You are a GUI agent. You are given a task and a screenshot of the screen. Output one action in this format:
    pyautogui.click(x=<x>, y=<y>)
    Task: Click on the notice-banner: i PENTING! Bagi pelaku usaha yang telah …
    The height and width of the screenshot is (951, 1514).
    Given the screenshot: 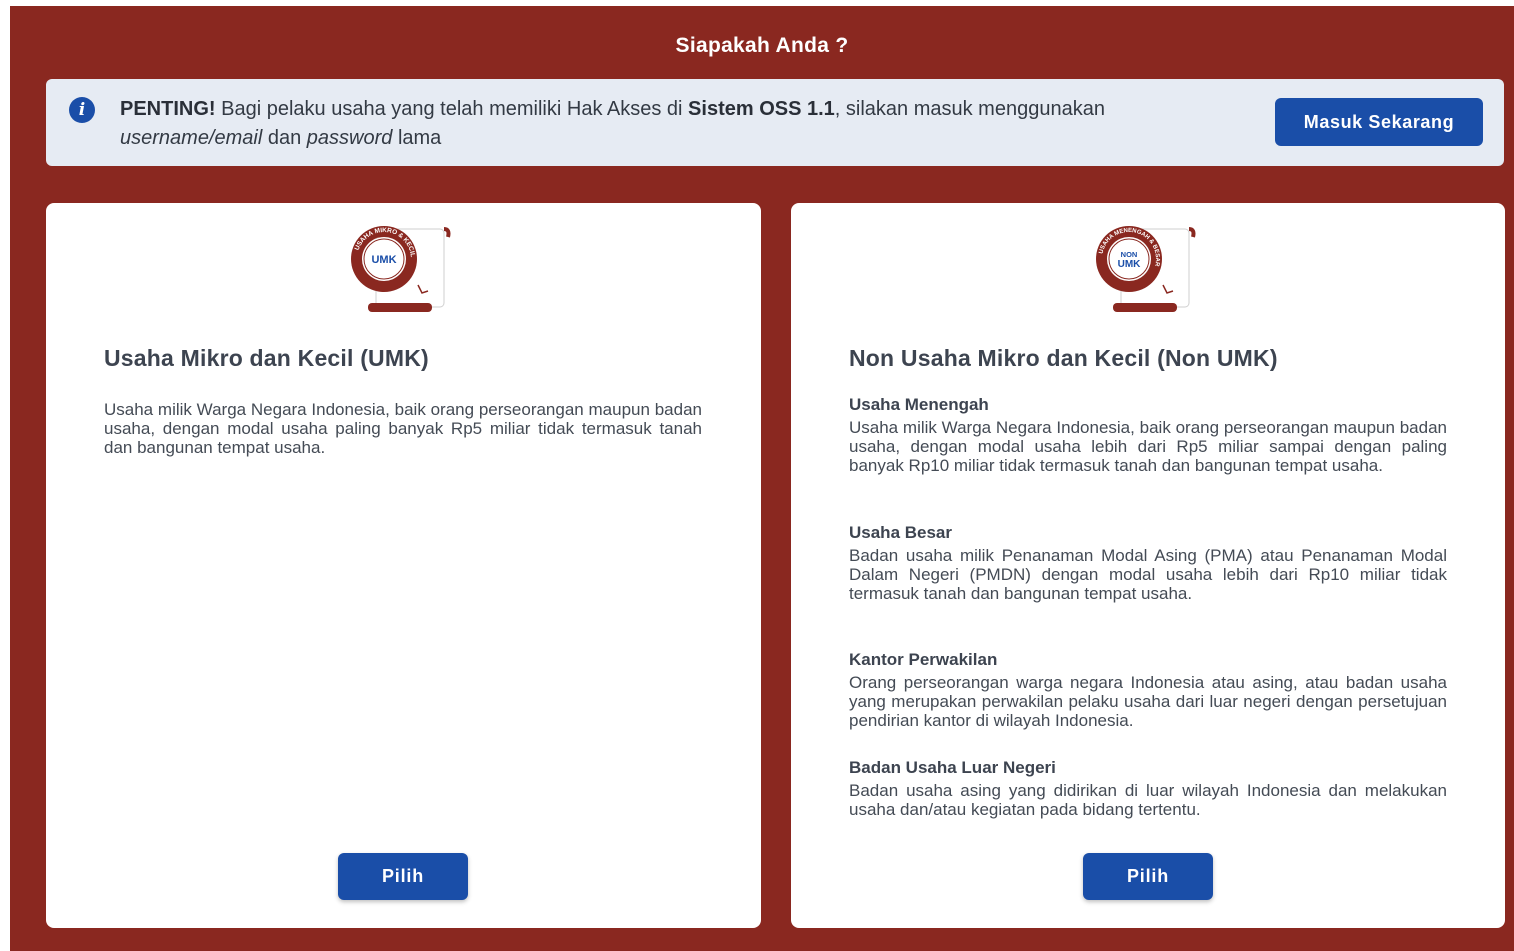 What is the action you would take?
    pyautogui.click(x=775, y=122)
    